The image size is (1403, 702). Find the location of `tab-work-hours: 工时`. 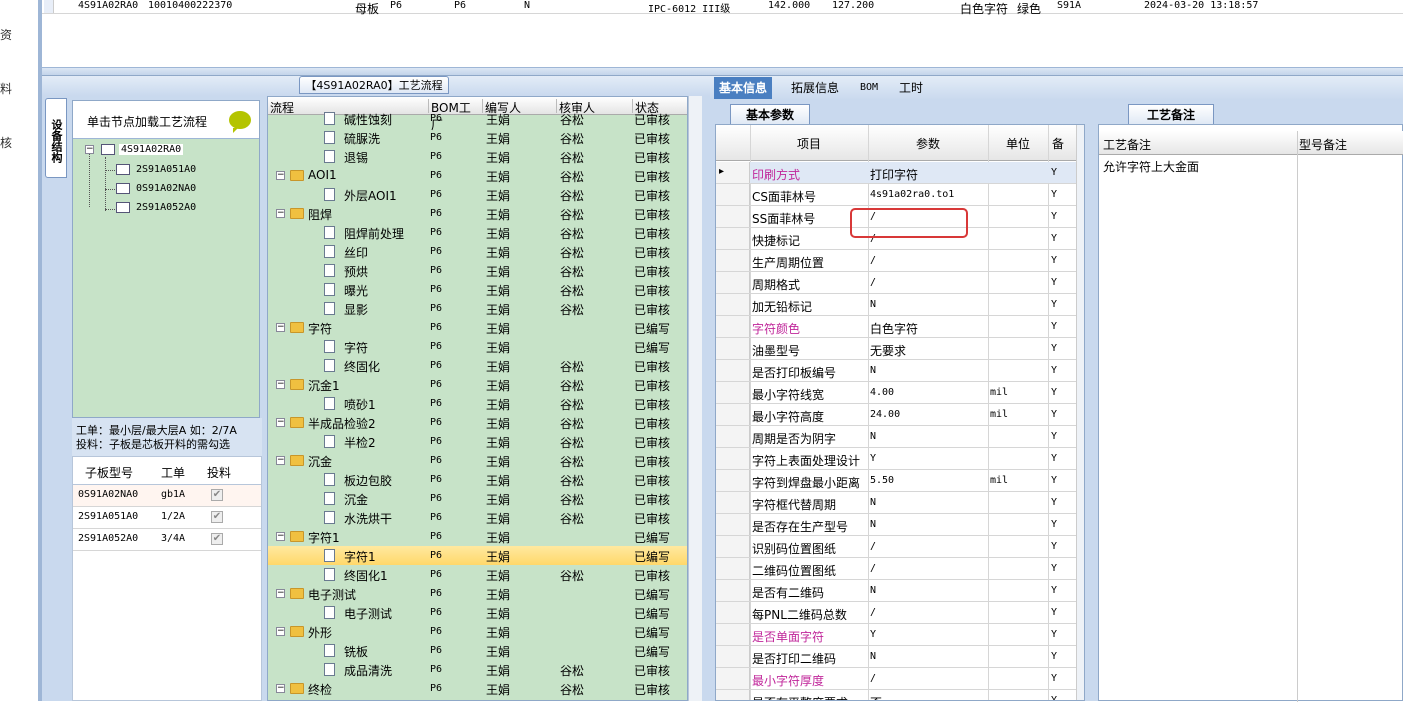

tab-work-hours: 工时 is located at coordinates (911, 88).